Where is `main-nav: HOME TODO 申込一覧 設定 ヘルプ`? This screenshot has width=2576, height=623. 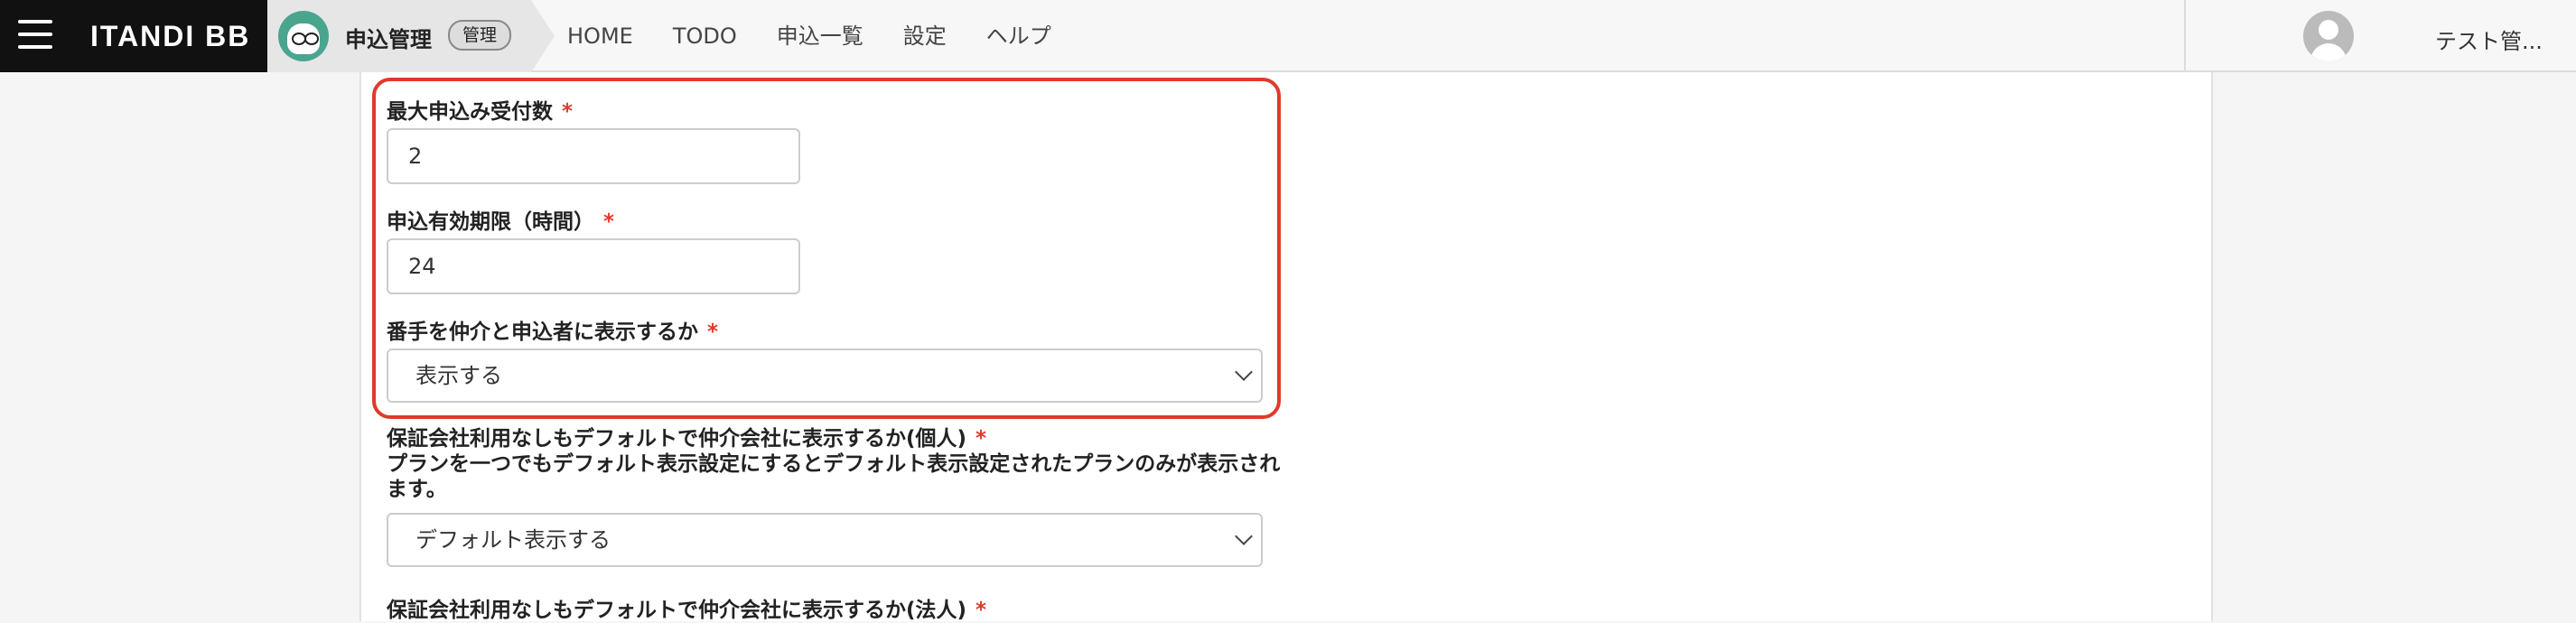
main-nav: HOME TODO 申込一覧 設定 ヘルプ is located at coordinates (829, 36).